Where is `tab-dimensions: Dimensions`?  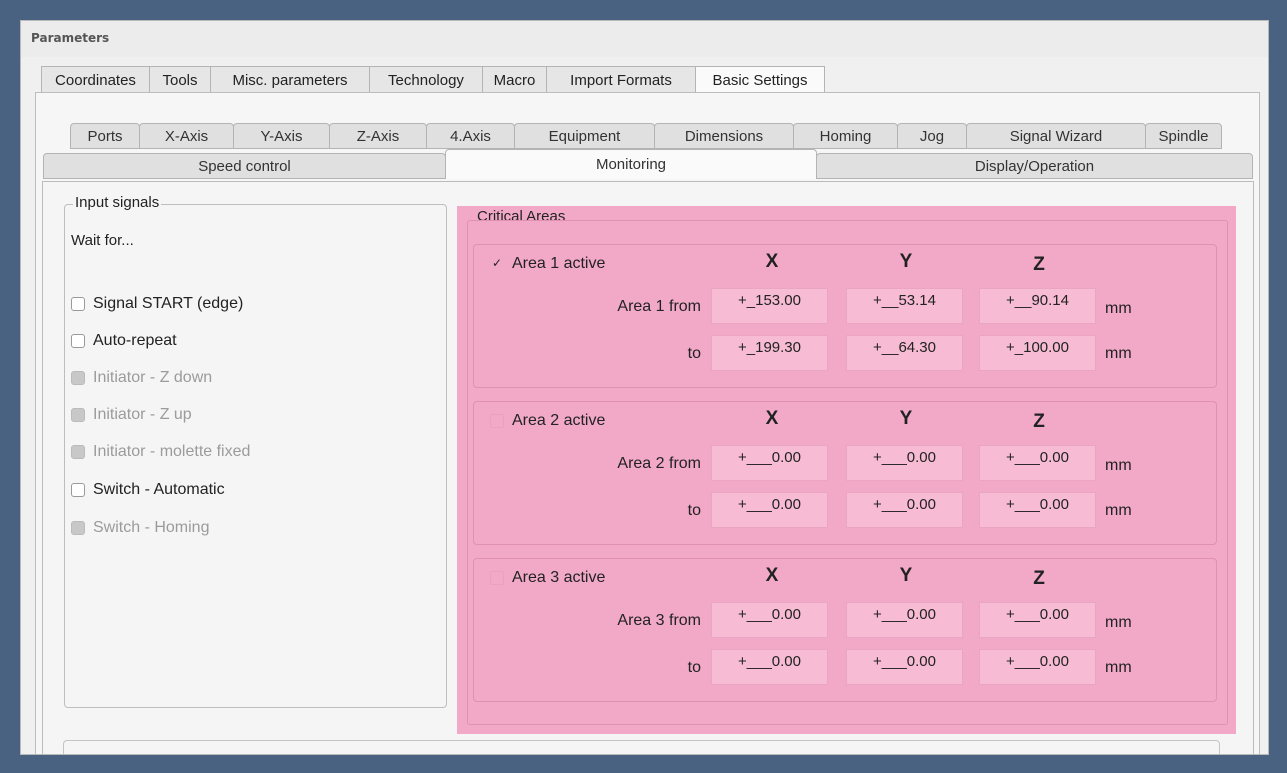 tab-dimensions: Dimensions is located at coordinates (724, 136).